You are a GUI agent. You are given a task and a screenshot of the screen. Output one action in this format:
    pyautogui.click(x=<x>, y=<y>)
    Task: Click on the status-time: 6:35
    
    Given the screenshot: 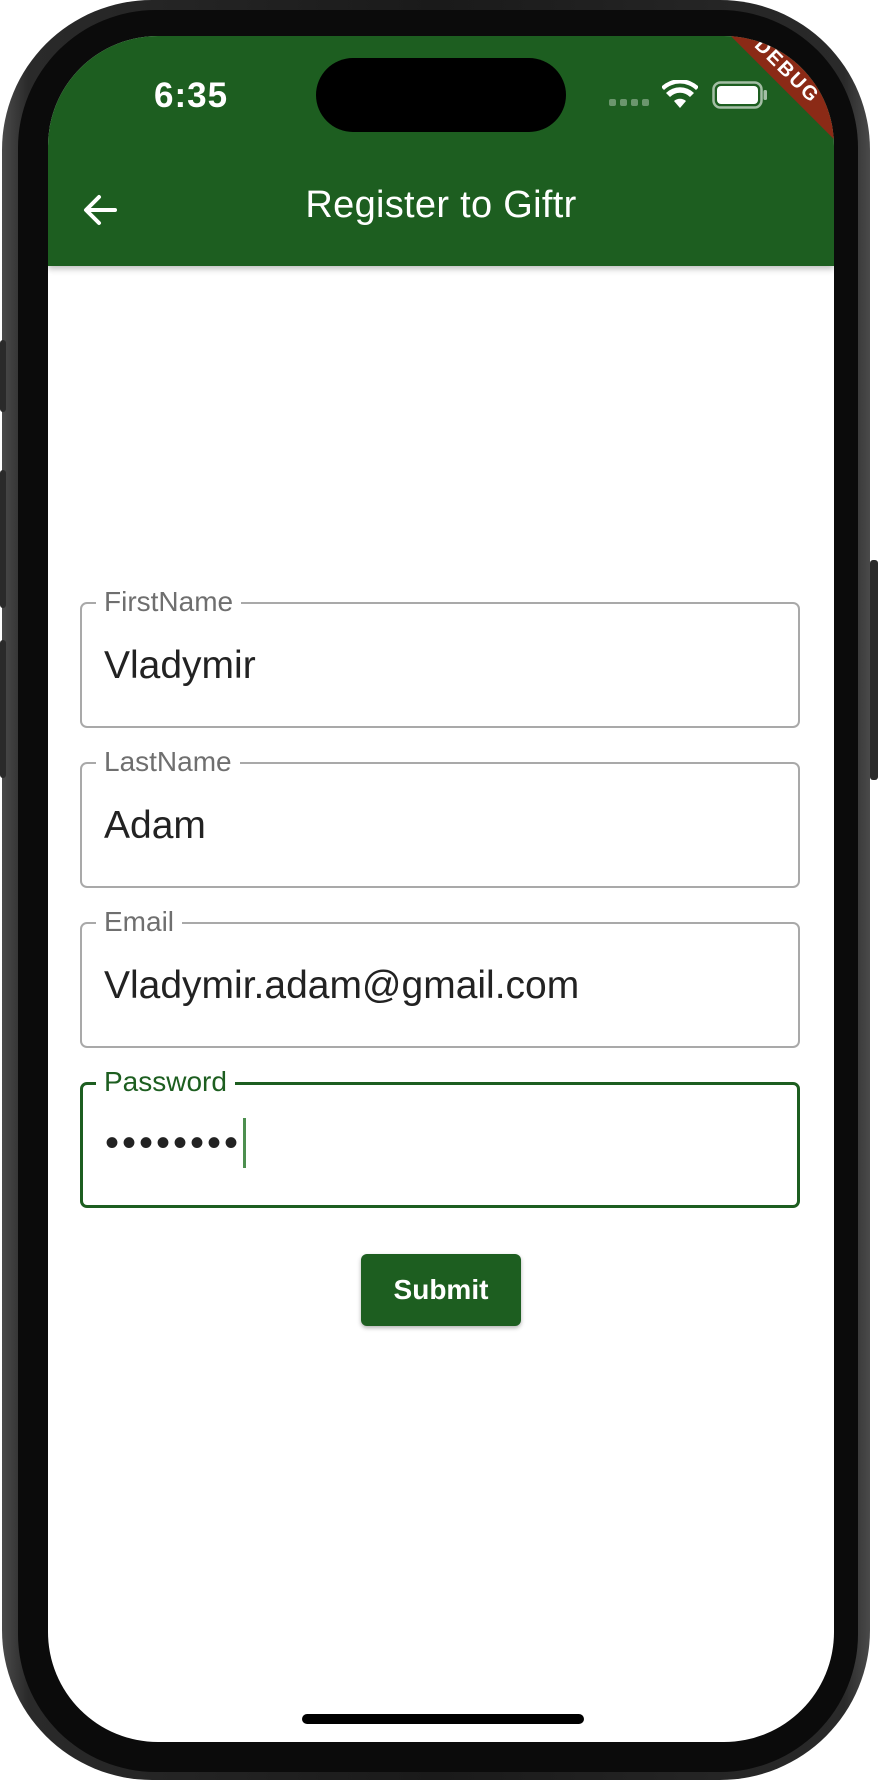 What is the action you would take?
    pyautogui.click(x=191, y=95)
    